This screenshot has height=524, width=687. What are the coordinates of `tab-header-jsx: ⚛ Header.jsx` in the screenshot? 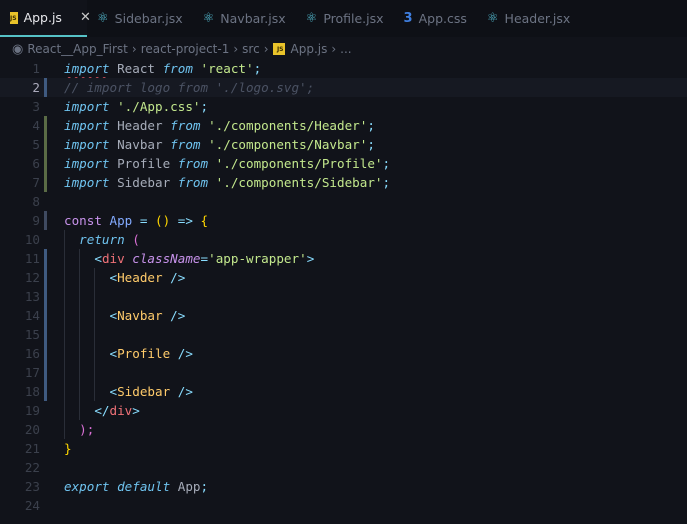 It's located at (528, 18).